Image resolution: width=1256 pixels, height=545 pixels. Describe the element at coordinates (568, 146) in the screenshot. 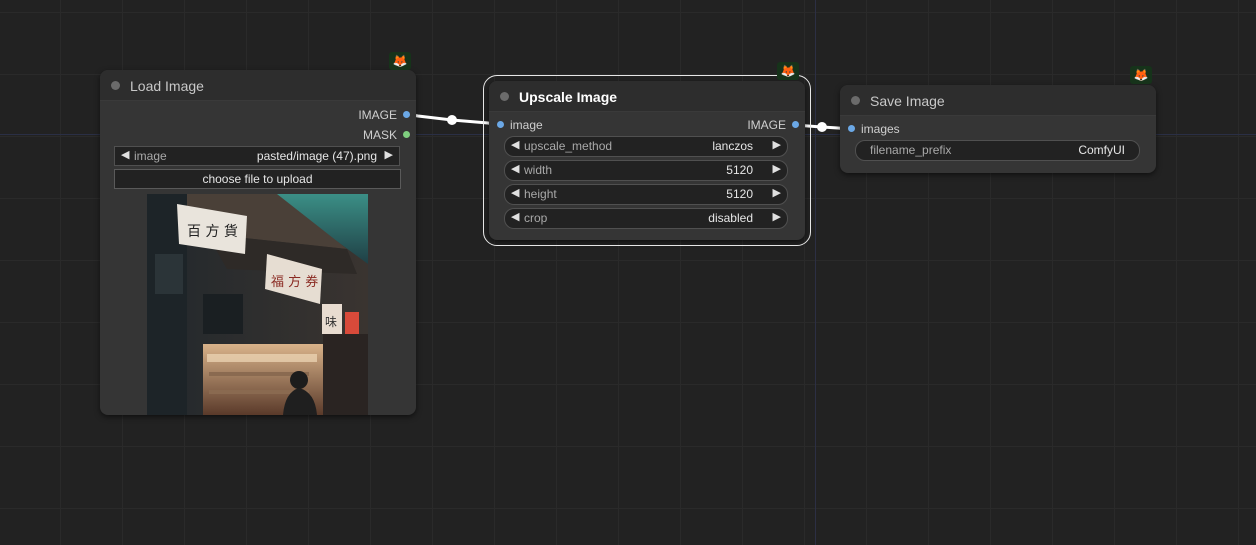

I see `widget-label: upscale_method` at that location.